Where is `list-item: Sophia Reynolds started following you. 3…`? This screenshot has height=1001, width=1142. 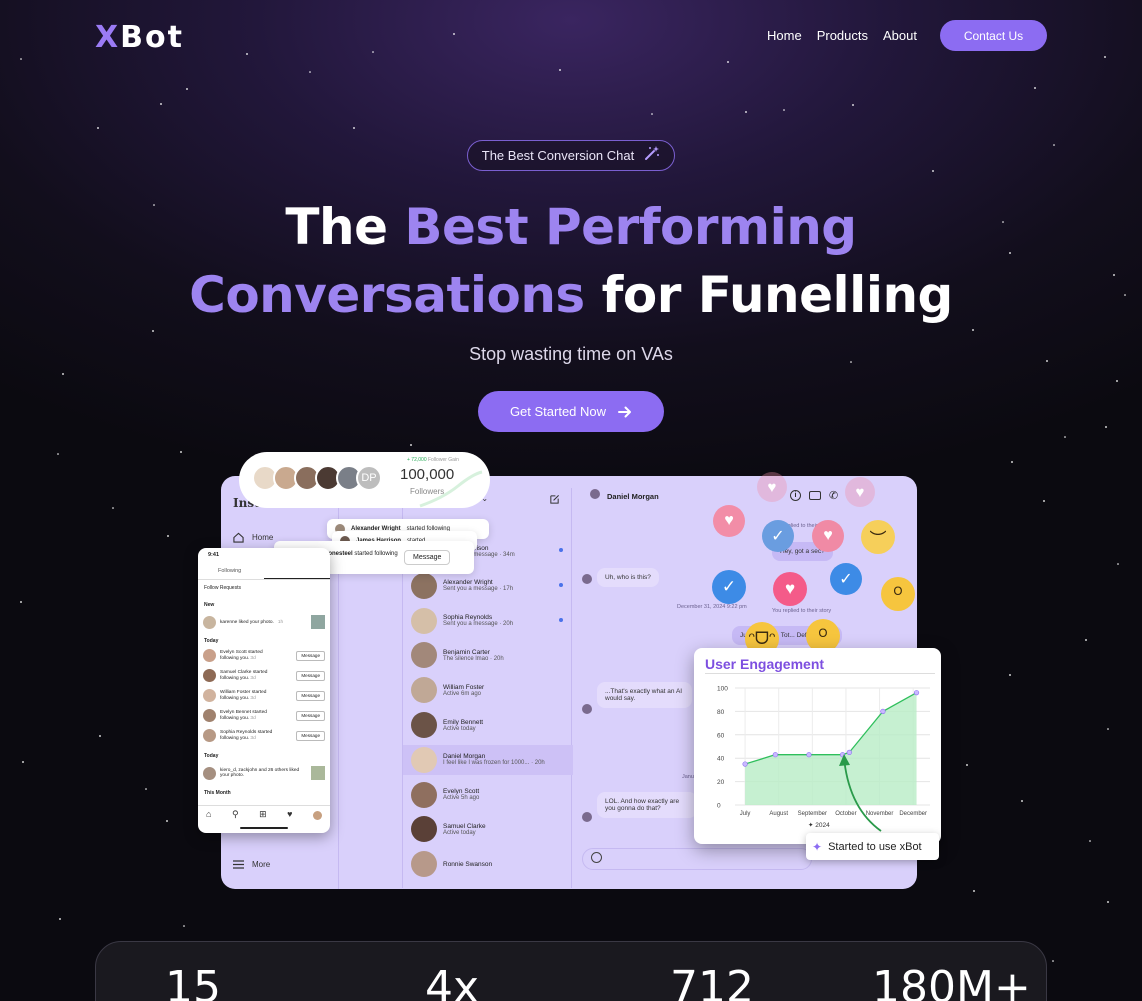 list-item: Sophia Reynolds started following you. 3… is located at coordinates (264, 735).